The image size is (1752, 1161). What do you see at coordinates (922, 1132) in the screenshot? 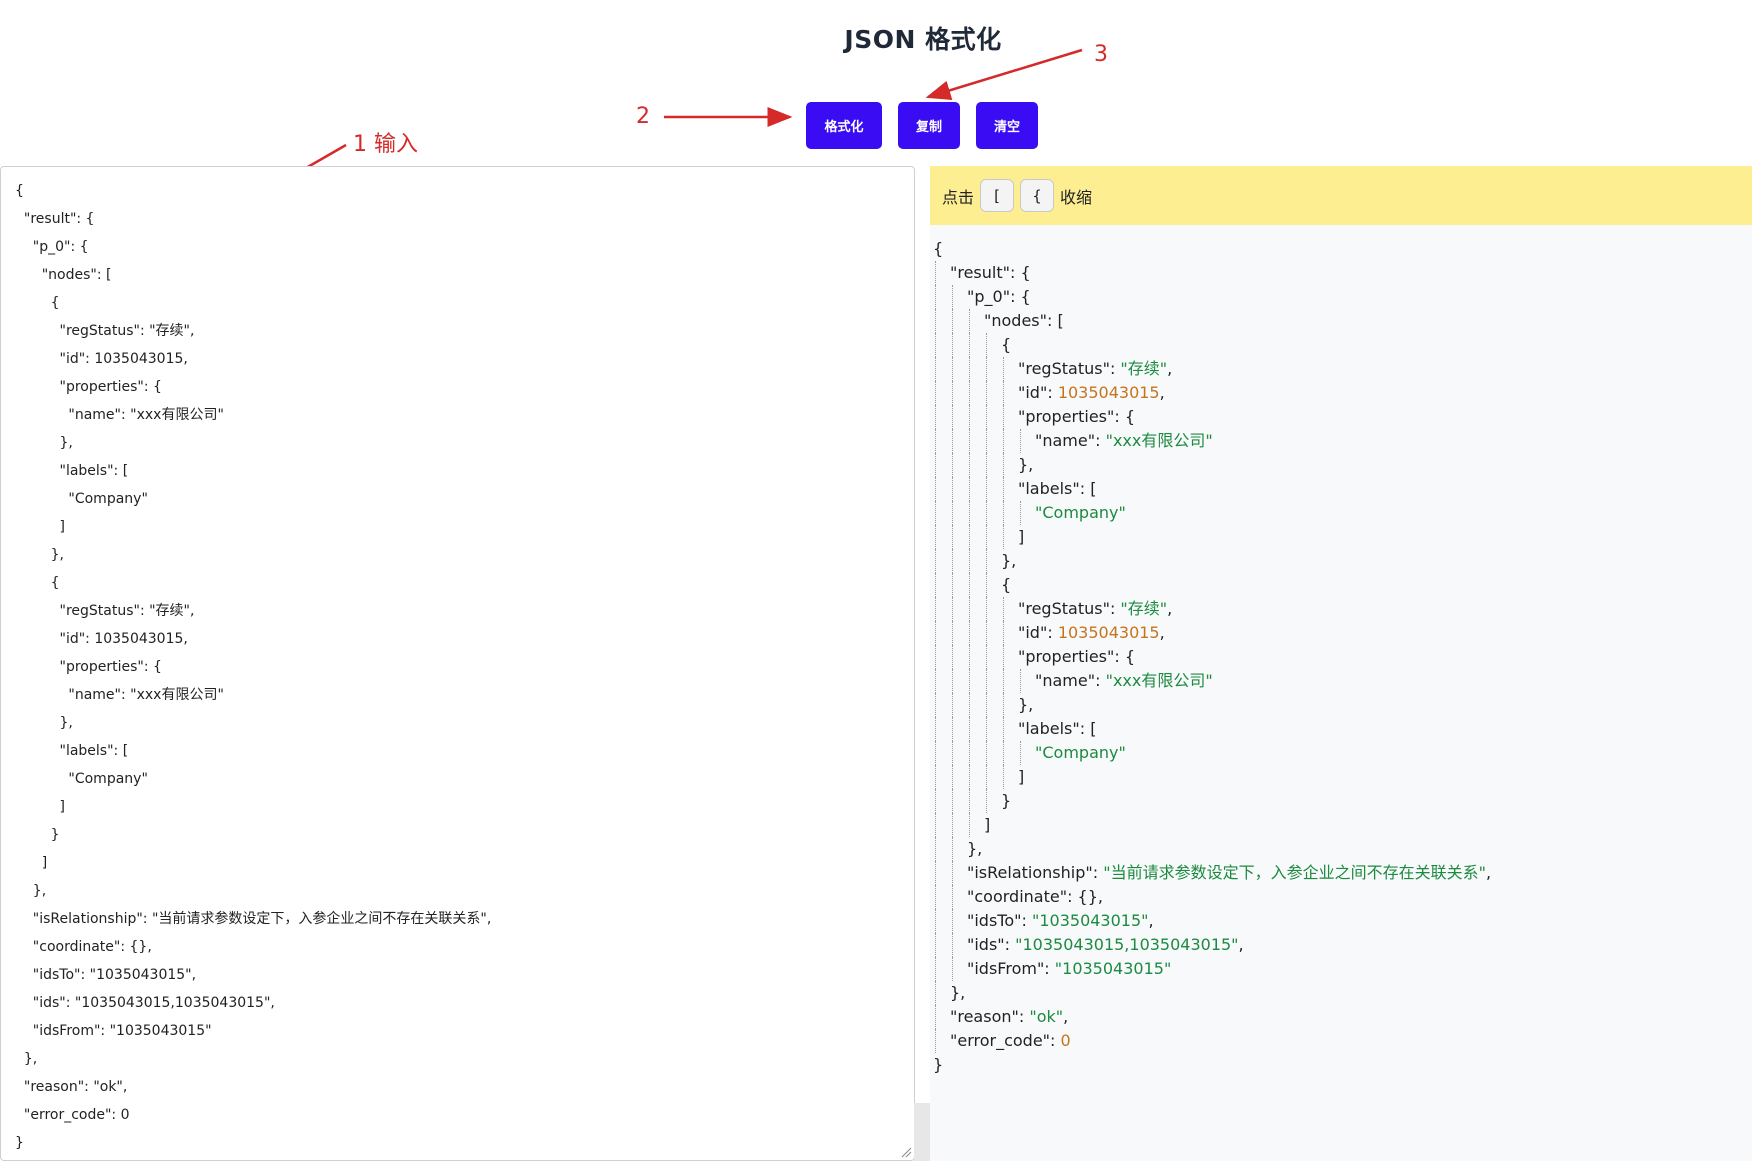
I see `scrollbar` at bounding box center [922, 1132].